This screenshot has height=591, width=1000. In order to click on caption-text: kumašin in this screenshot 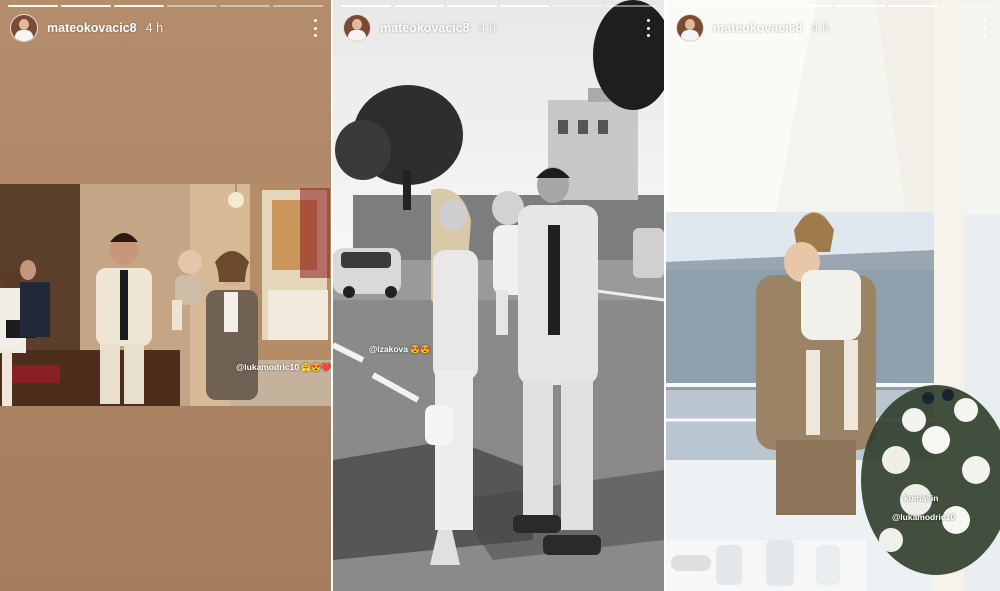, I will do `click(921, 498)`.